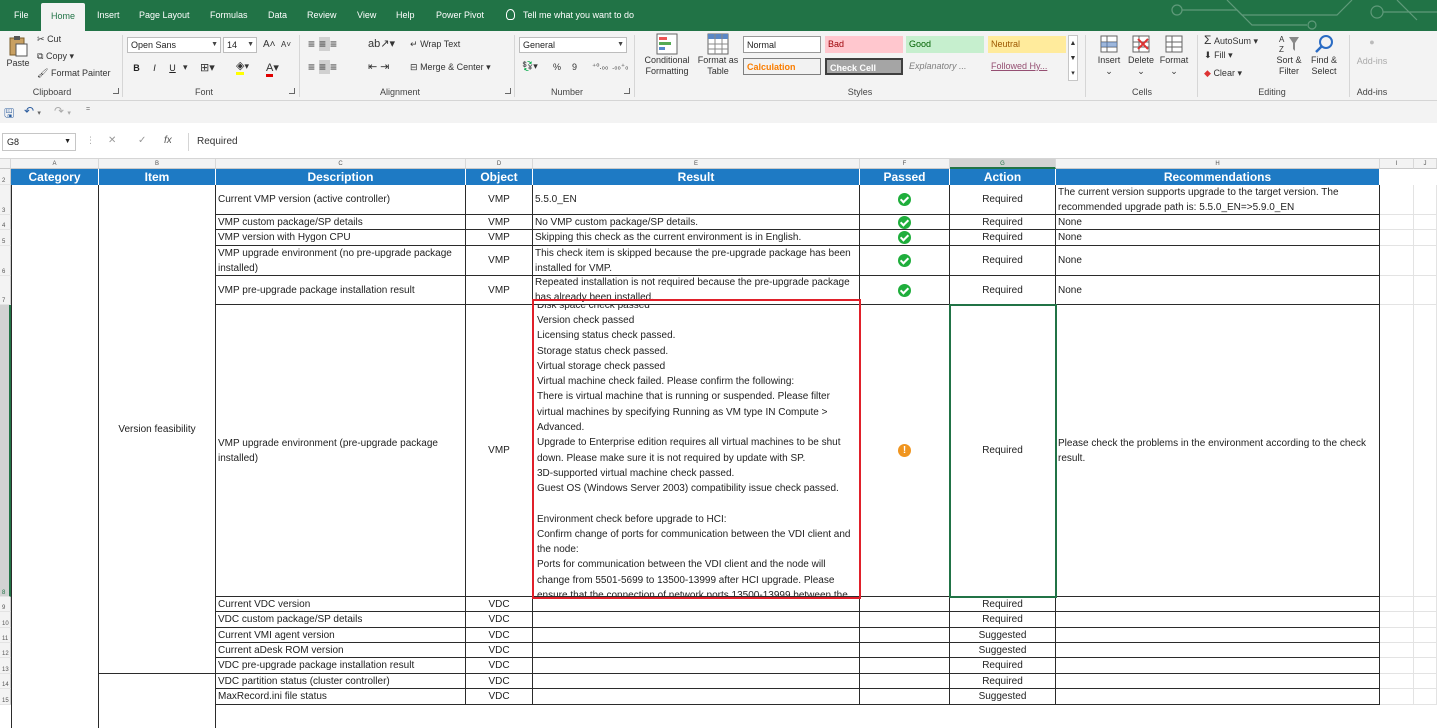 The height and width of the screenshot is (728, 1437). Describe the element at coordinates (530, 66) in the screenshot. I see `accounting-format-button: 💱▾` at that location.